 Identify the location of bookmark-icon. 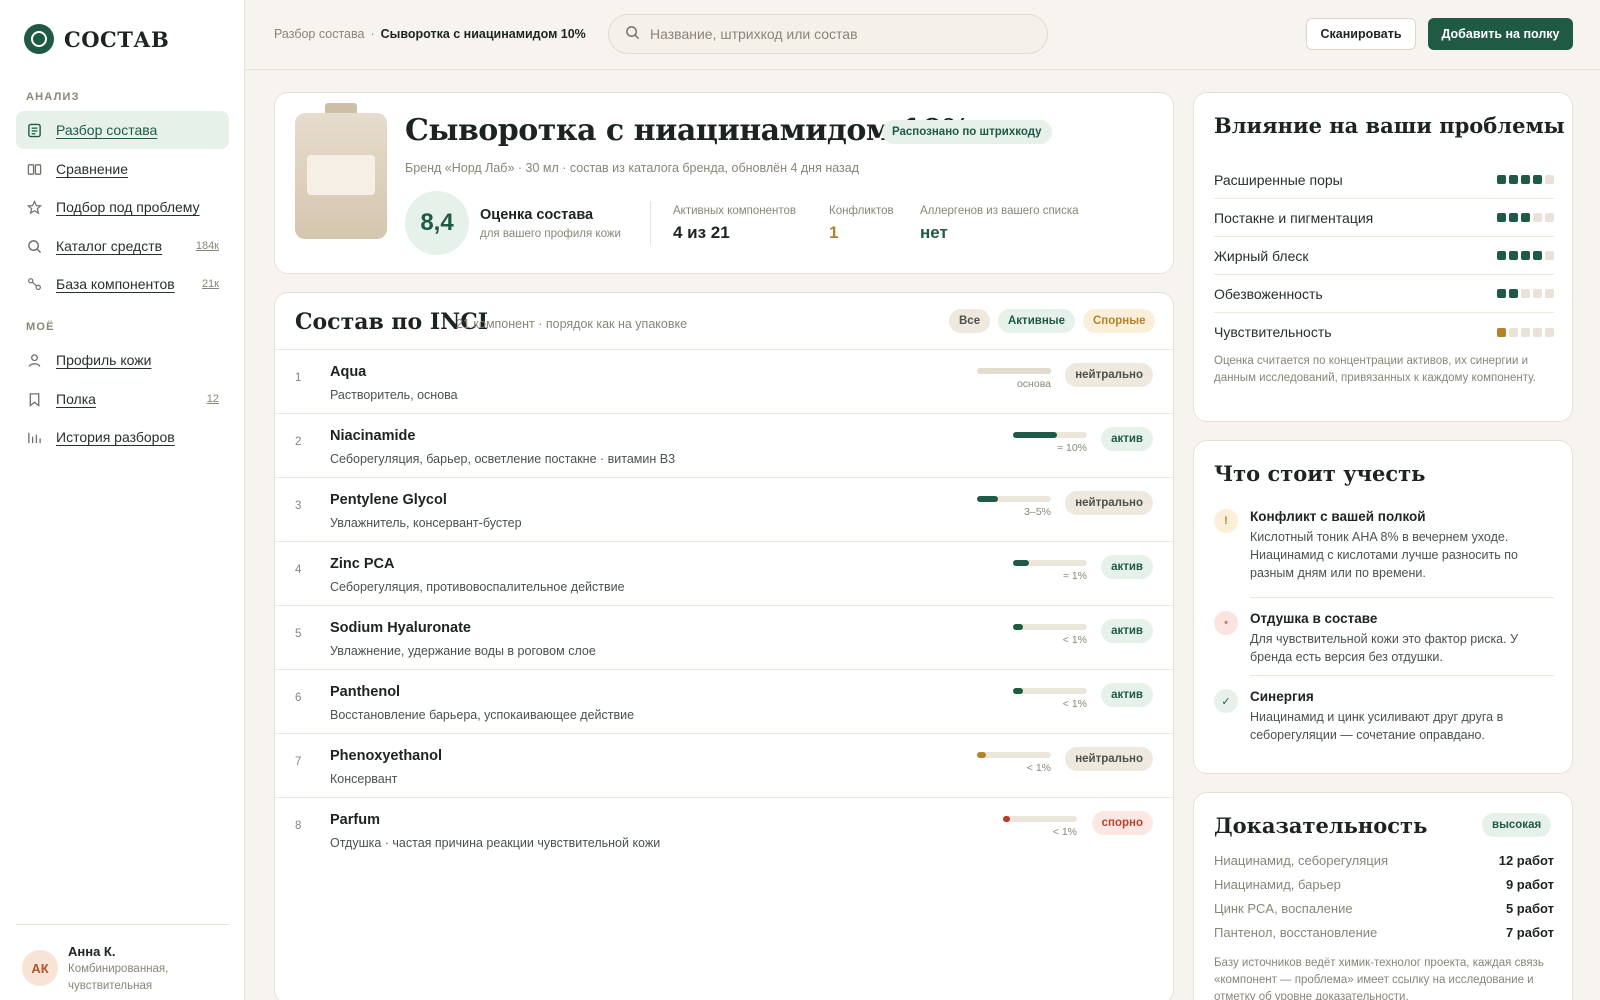
(34, 399).